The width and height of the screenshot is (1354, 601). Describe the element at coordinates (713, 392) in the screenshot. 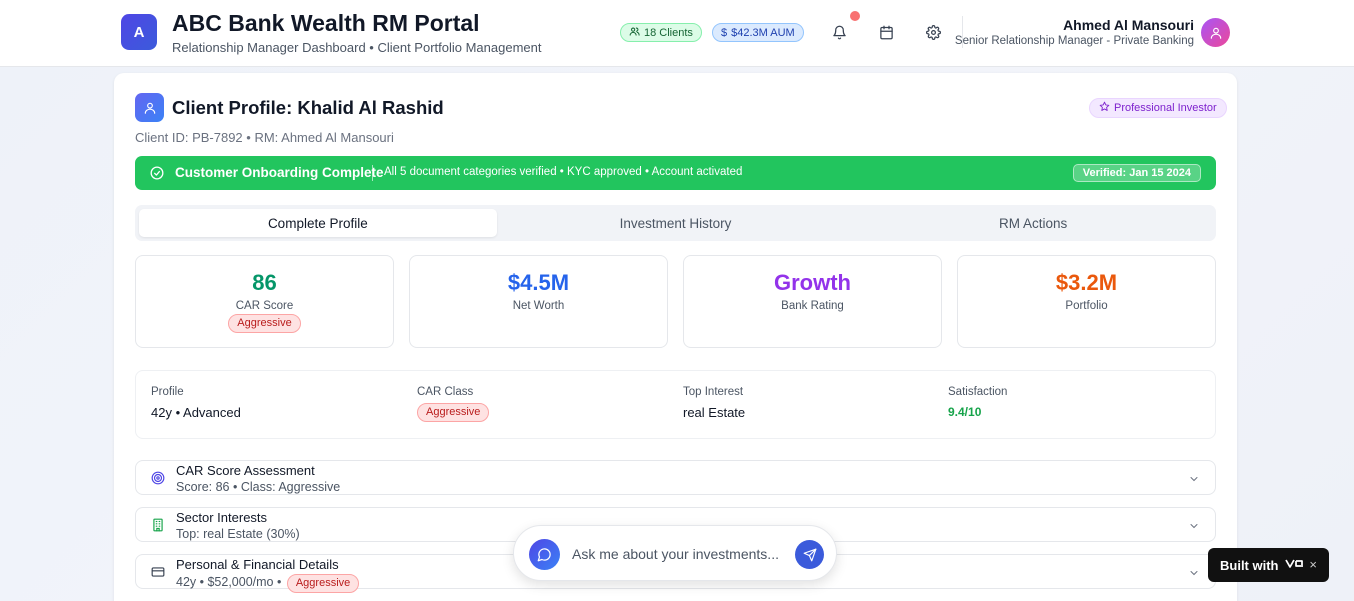

I see `summary-label: Top Interest` at that location.